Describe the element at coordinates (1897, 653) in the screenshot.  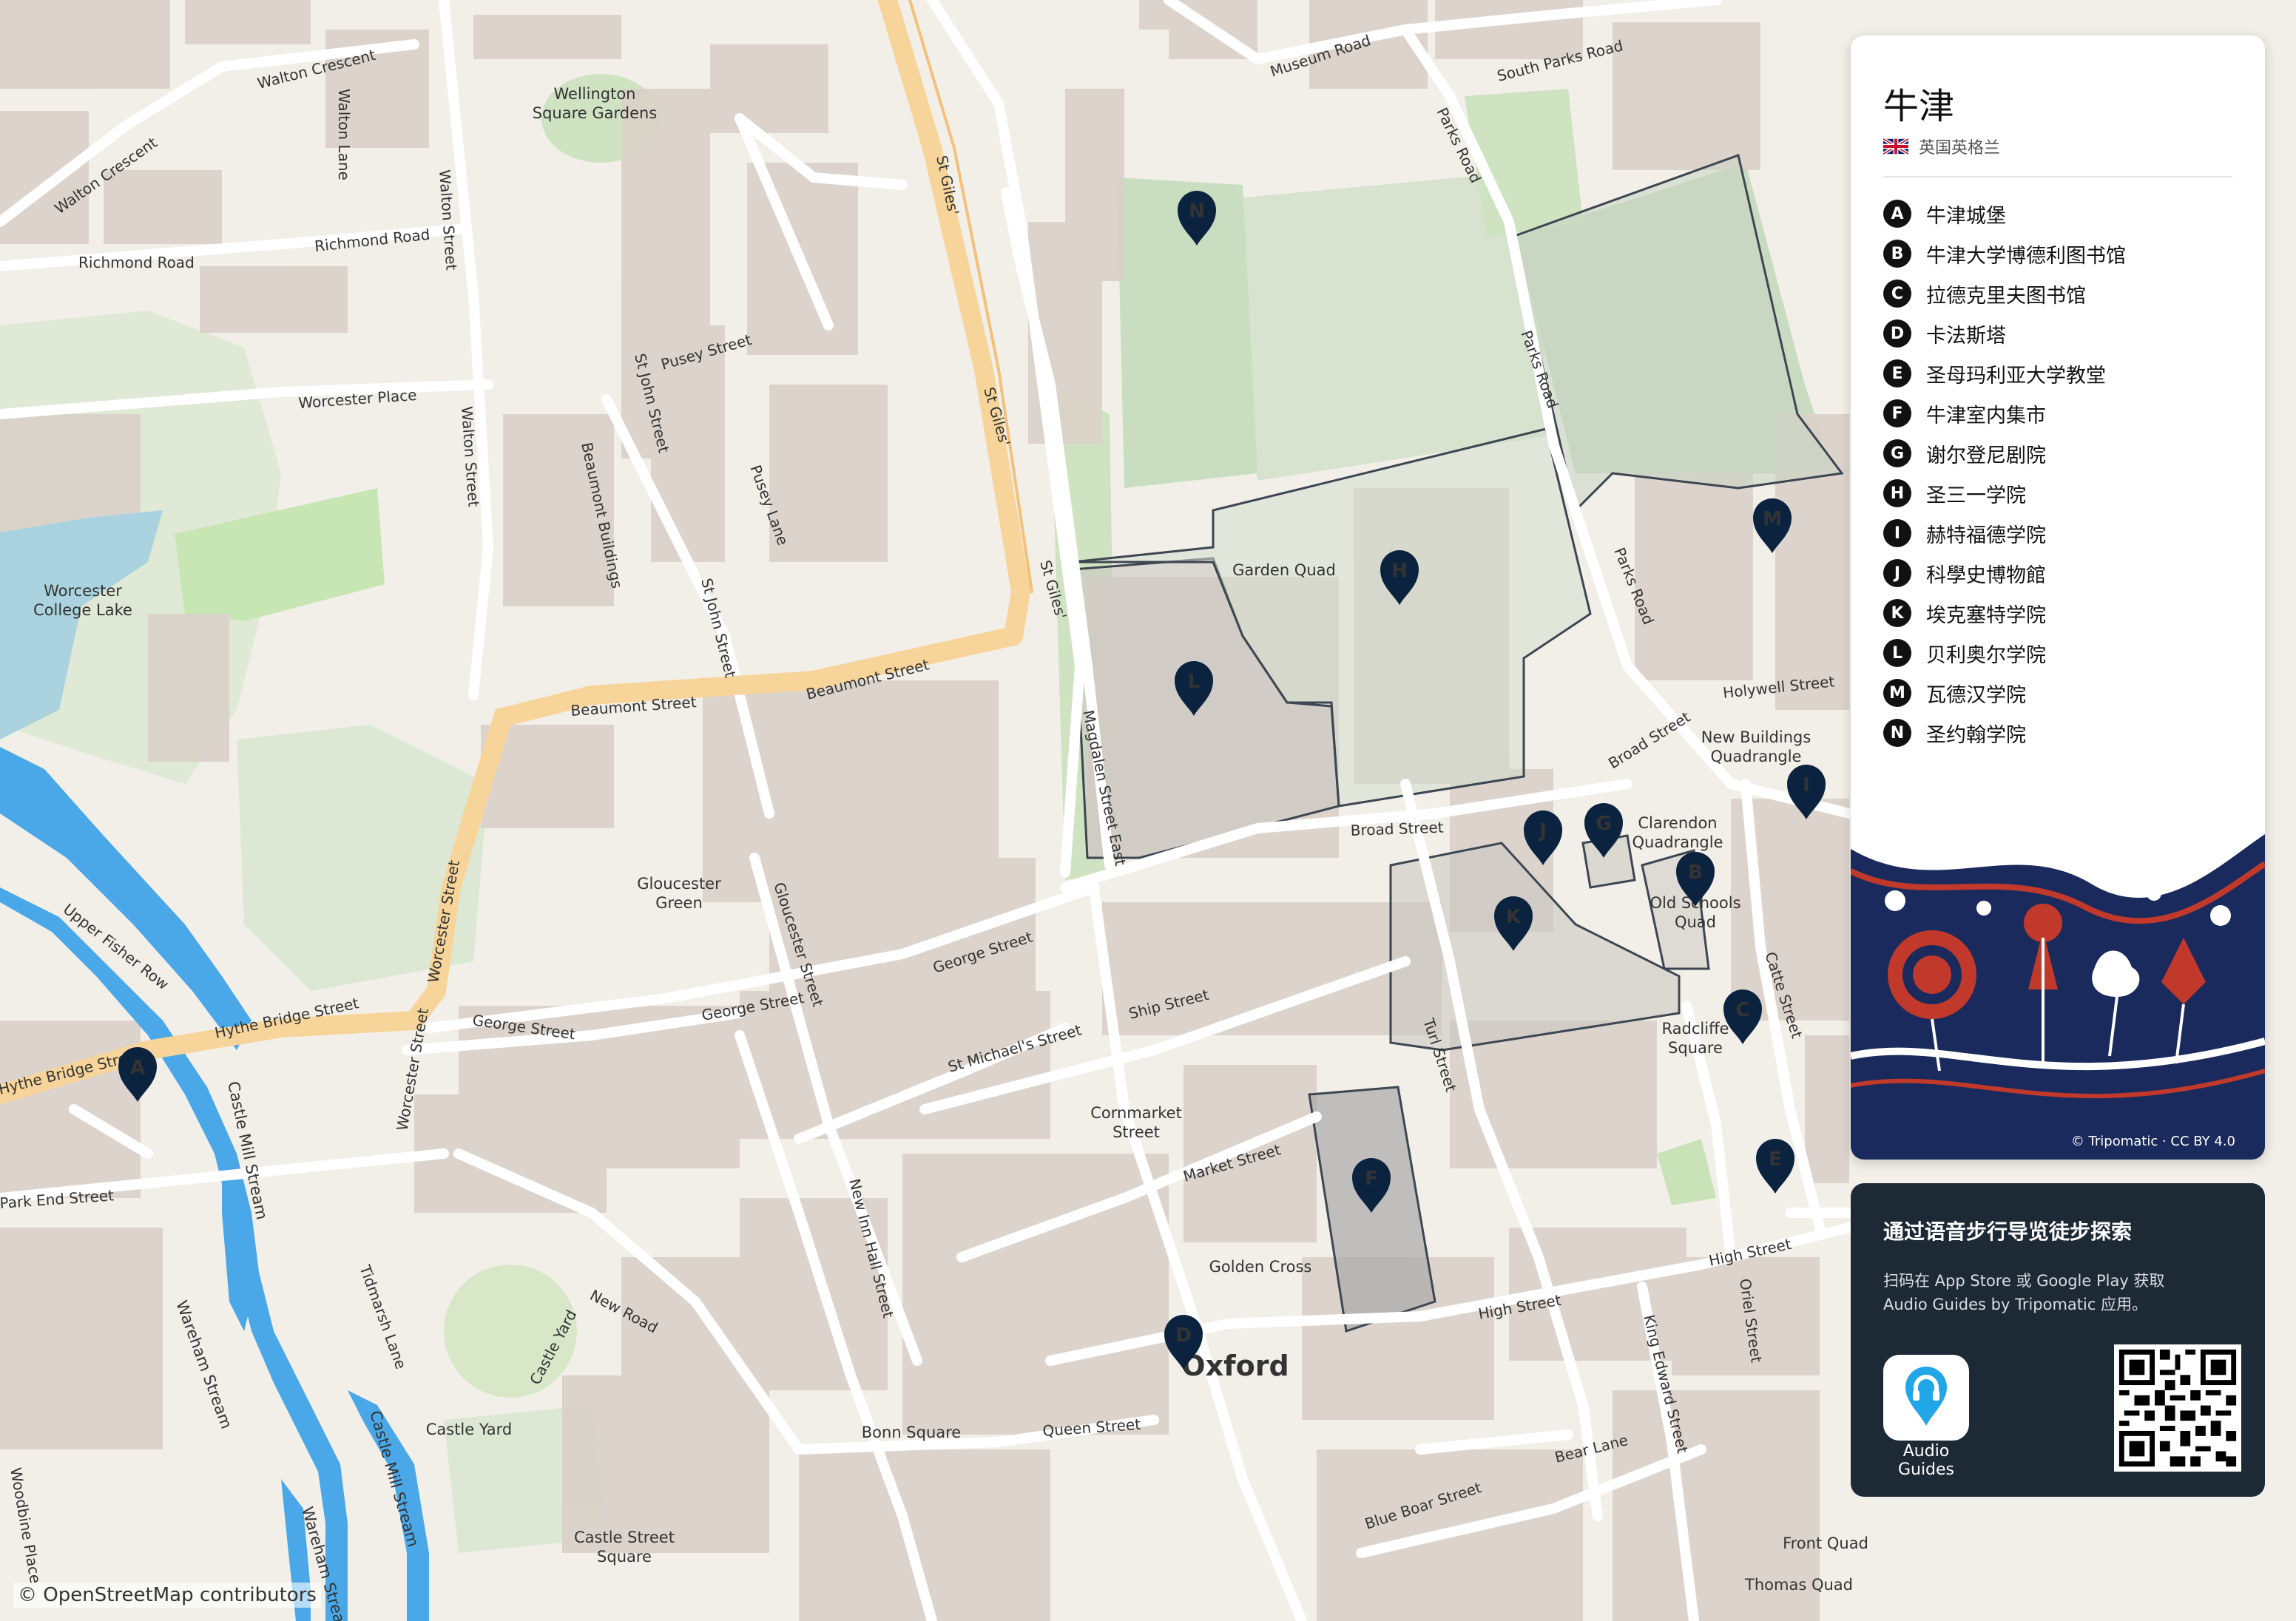
I see `poi-badge: L` at that location.